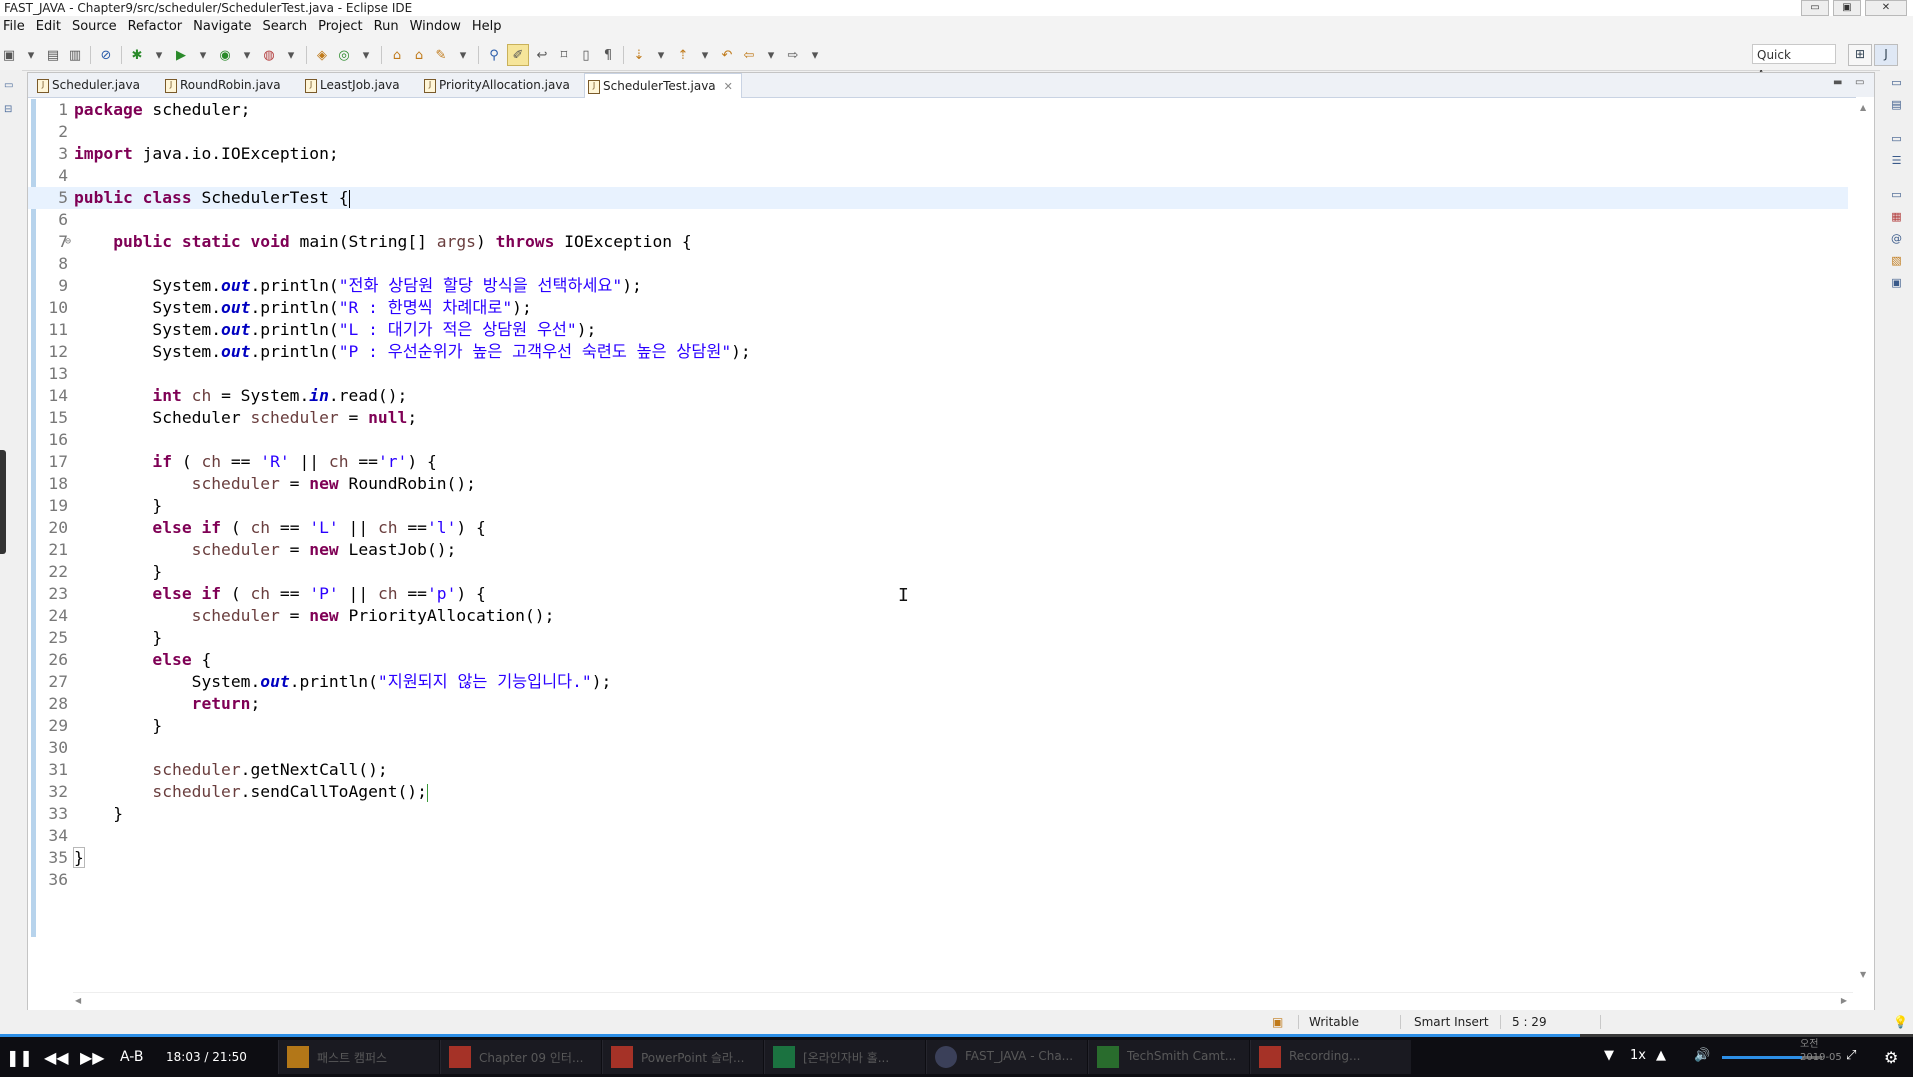 The width and height of the screenshot is (1913, 1077). Describe the element at coordinates (438, 27) in the screenshot. I see `menu-window: Window` at that location.